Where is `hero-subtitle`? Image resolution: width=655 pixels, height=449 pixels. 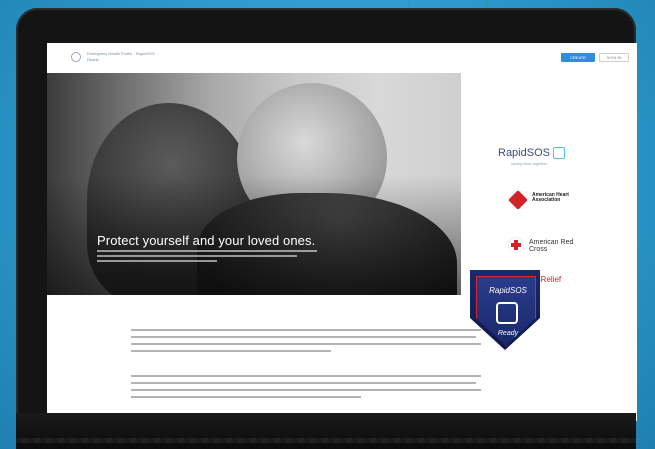
hero-subtitle is located at coordinates (207, 257).